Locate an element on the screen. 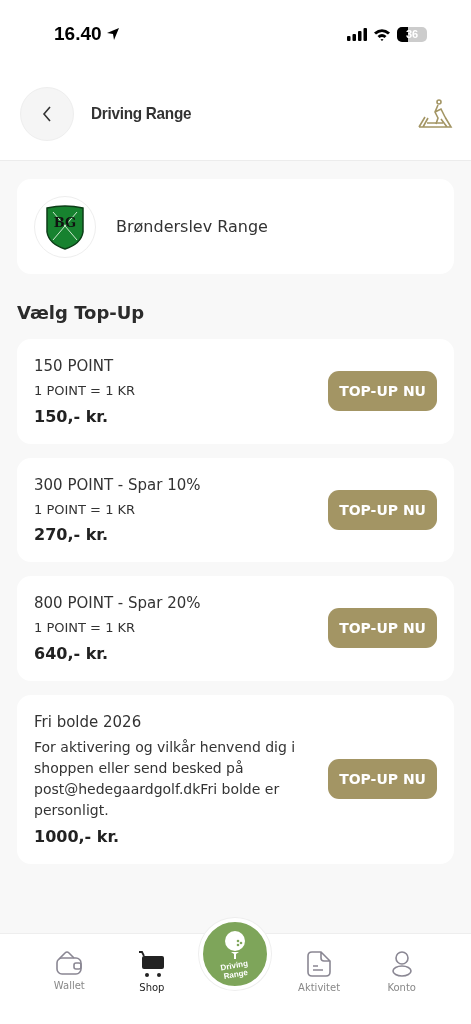 This screenshot has width=471, height=1024. driving-range-tab: Driving Range is located at coordinates (235, 954).